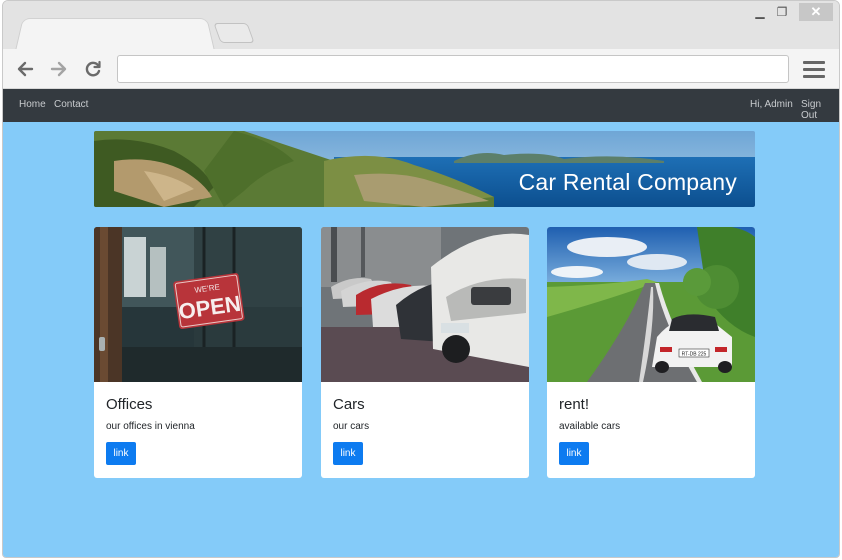  I want to click on card-text: our cars, so click(351, 426).